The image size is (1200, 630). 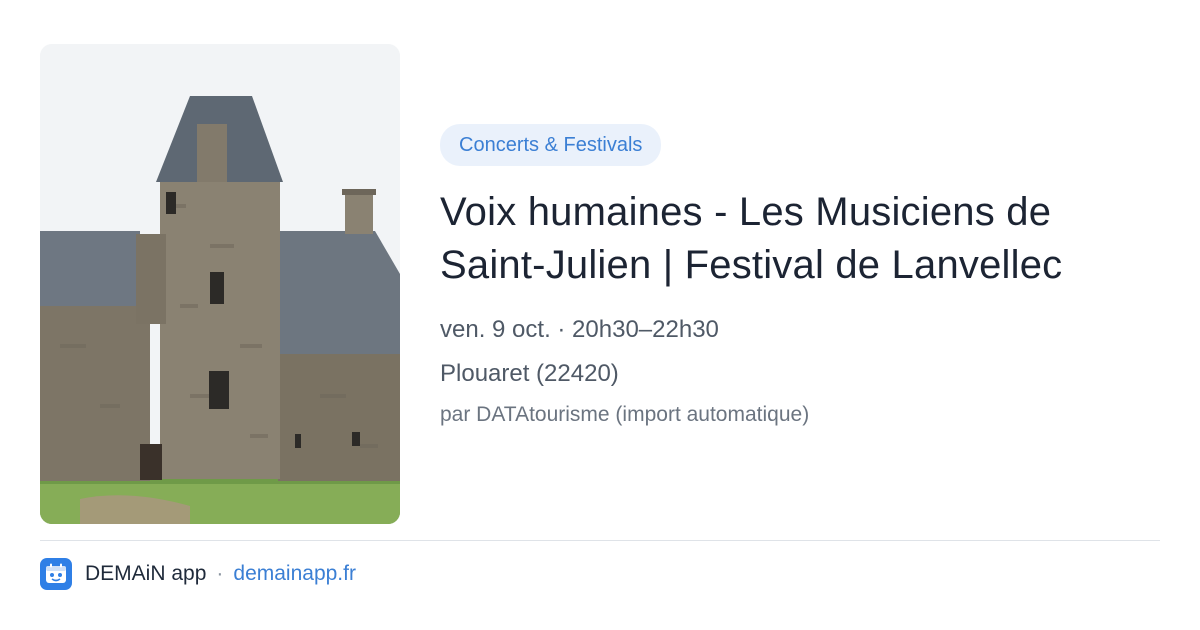 What do you see at coordinates (146, 573) in the screenshot?
I see `app-name: DEMAiN app` at bounding box center [146, 573].